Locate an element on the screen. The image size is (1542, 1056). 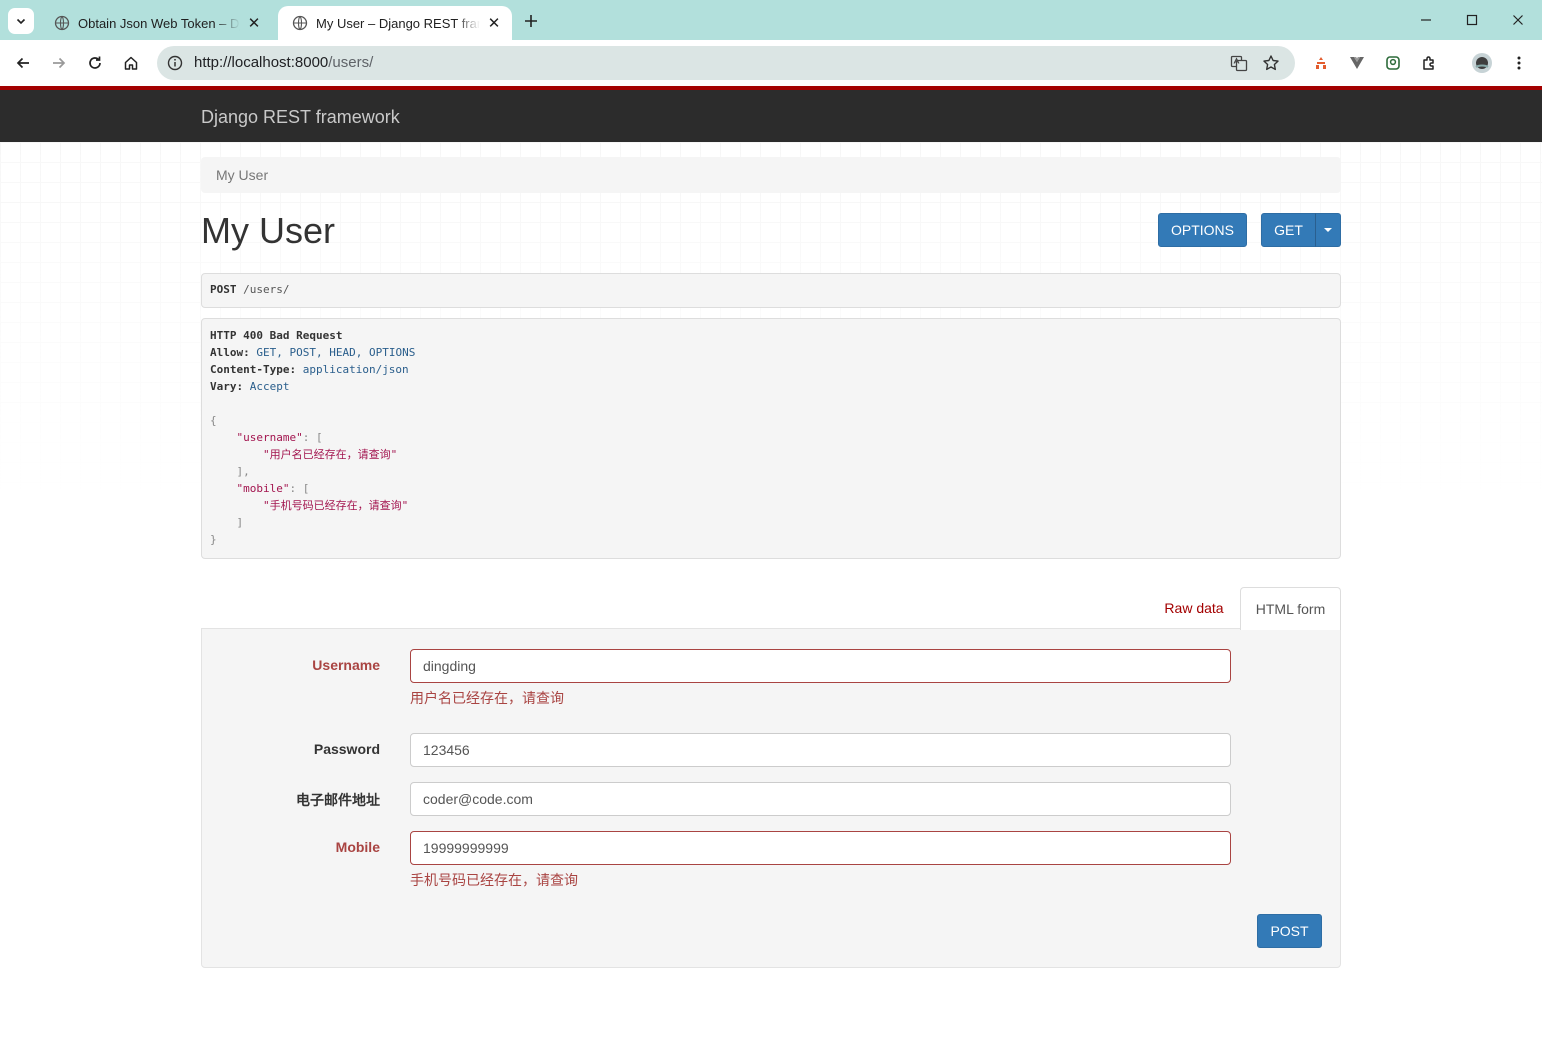
maximize-button is located at coordinates (1472, 20).